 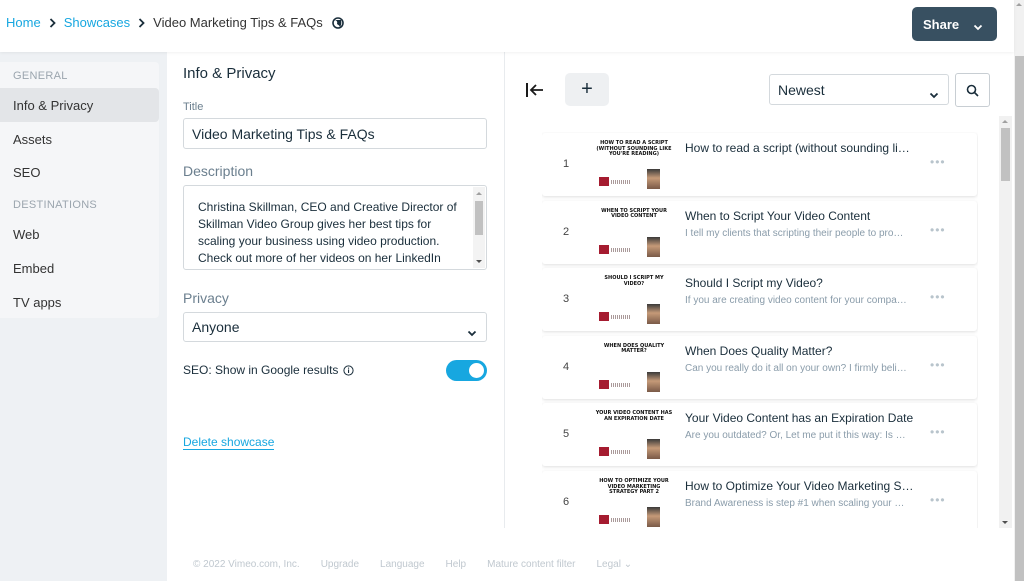 I want to click on seo-setting: SEO: Show in Google results, so click(x=269, y=370).